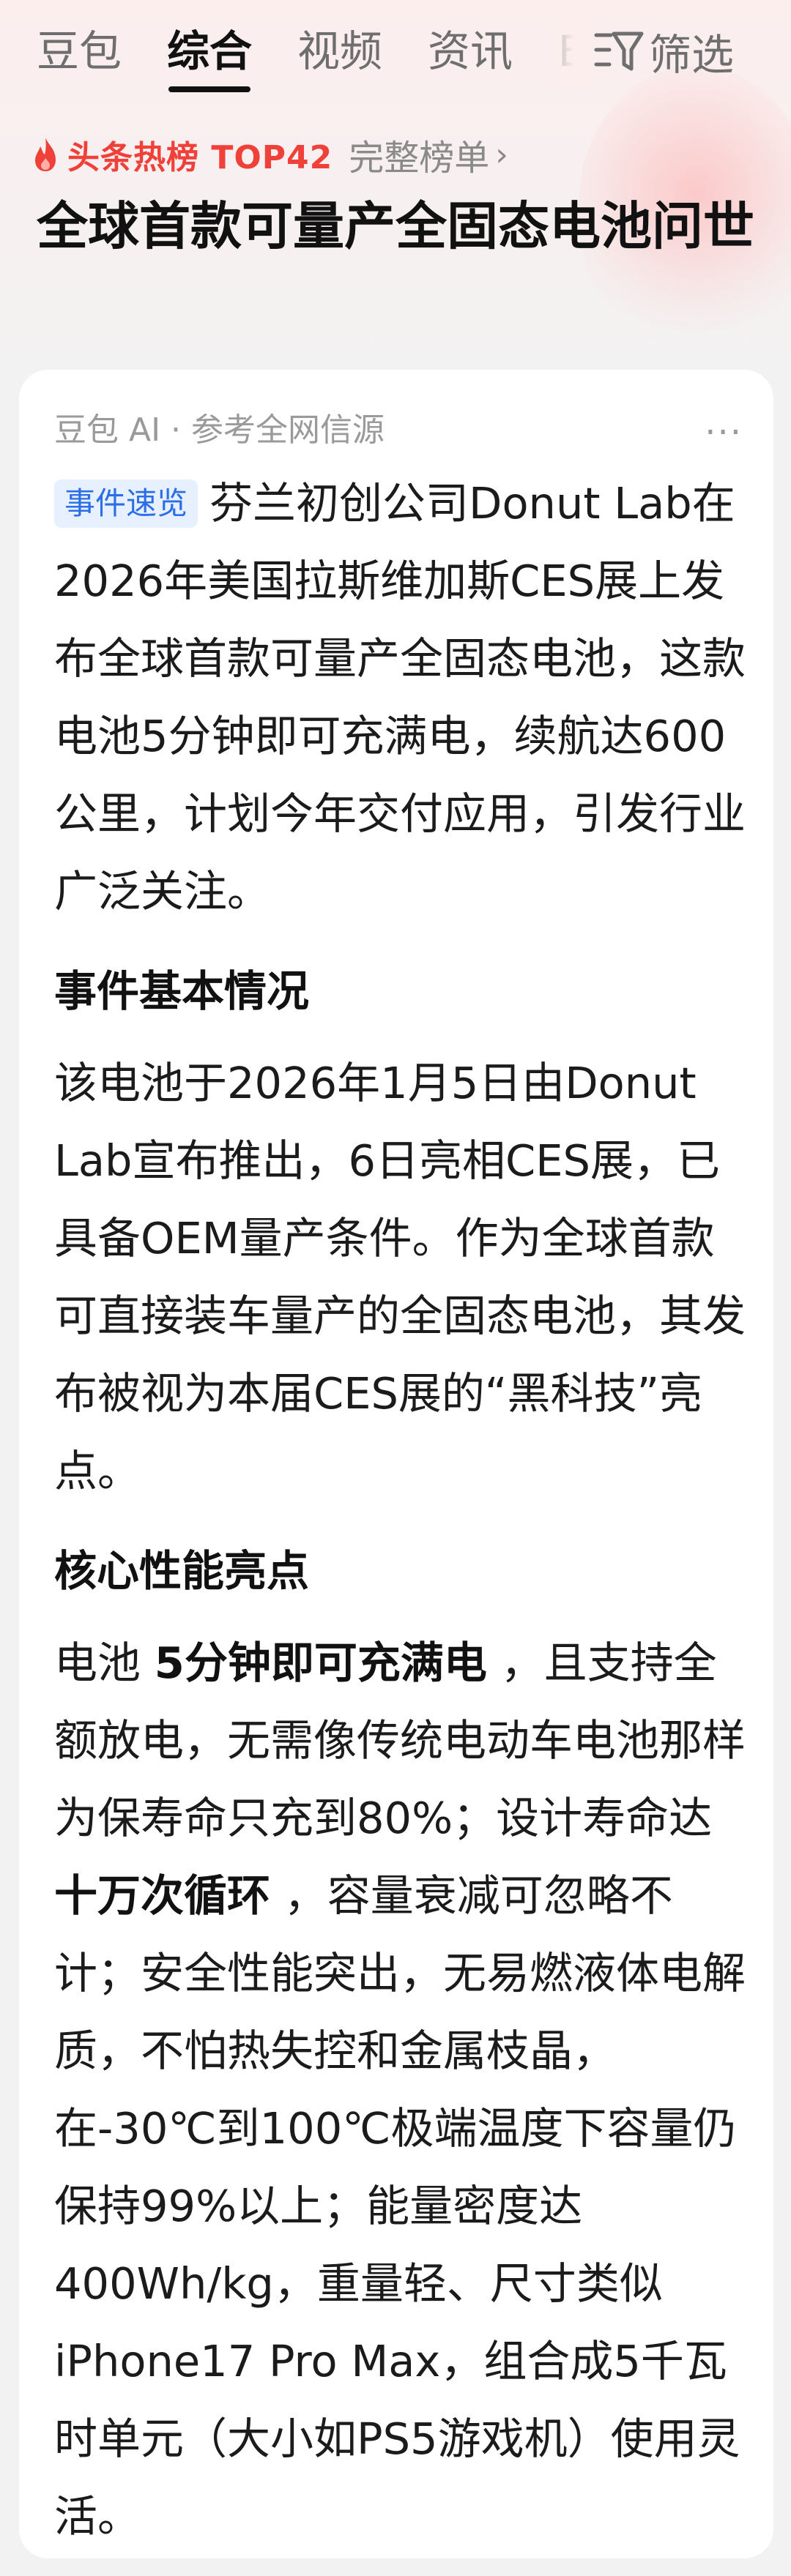  I want to click on filter-label: 筛选, so click(692, 55).